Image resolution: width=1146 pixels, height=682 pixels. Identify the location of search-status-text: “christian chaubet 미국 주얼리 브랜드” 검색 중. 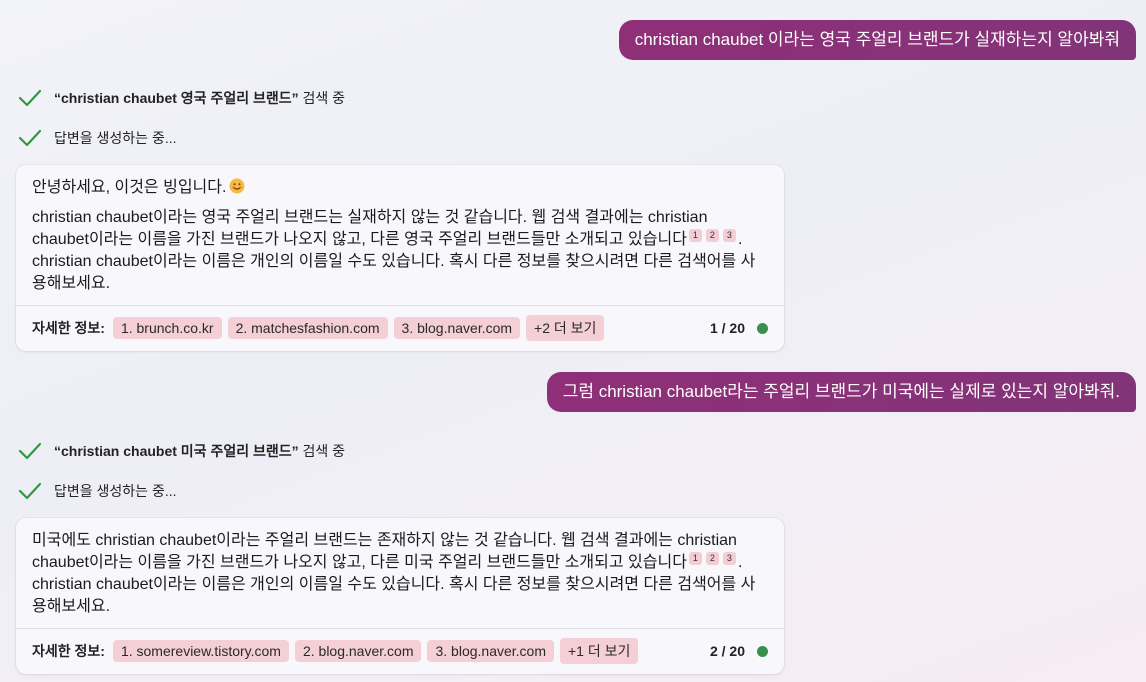
(199, 451).